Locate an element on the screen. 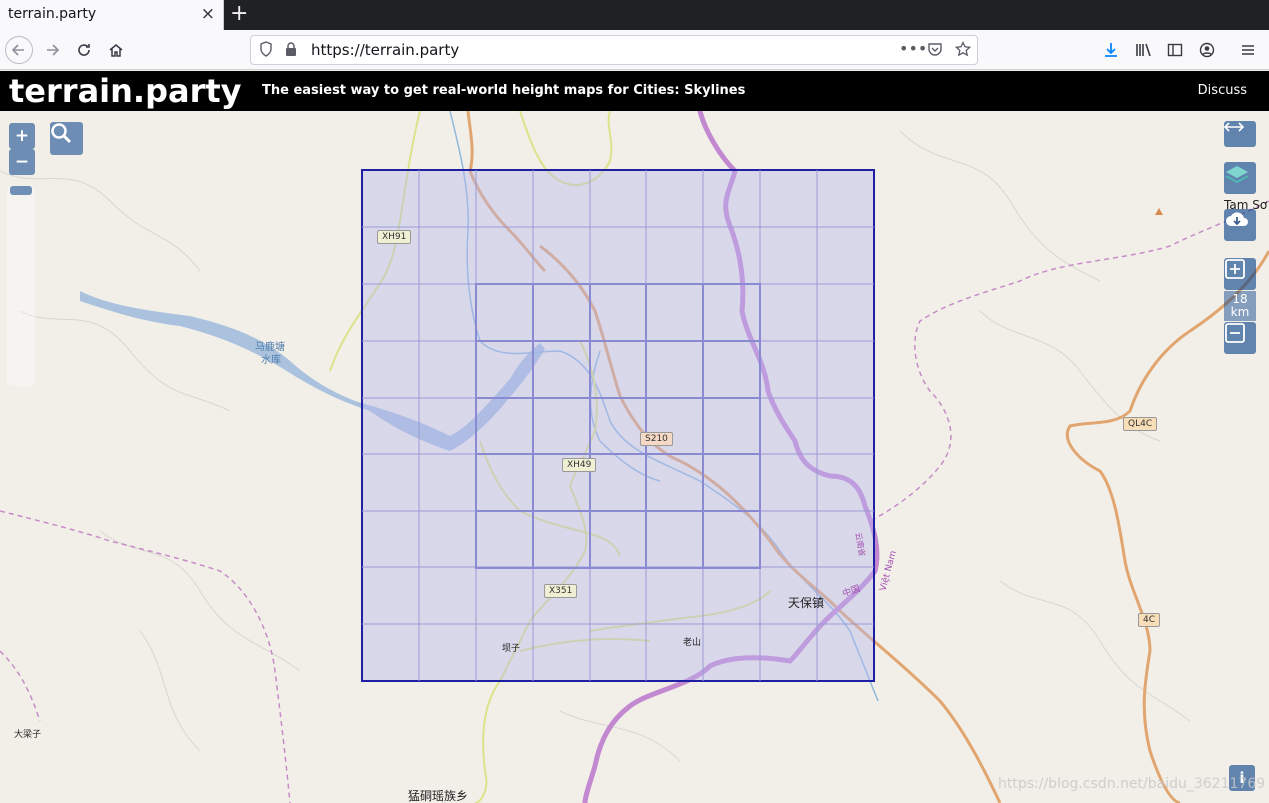 Image resolution: width=1269 pixels, height=803 pixels. browser-navbar: https://terrain.party ••• is located at coordinates (634, 50).